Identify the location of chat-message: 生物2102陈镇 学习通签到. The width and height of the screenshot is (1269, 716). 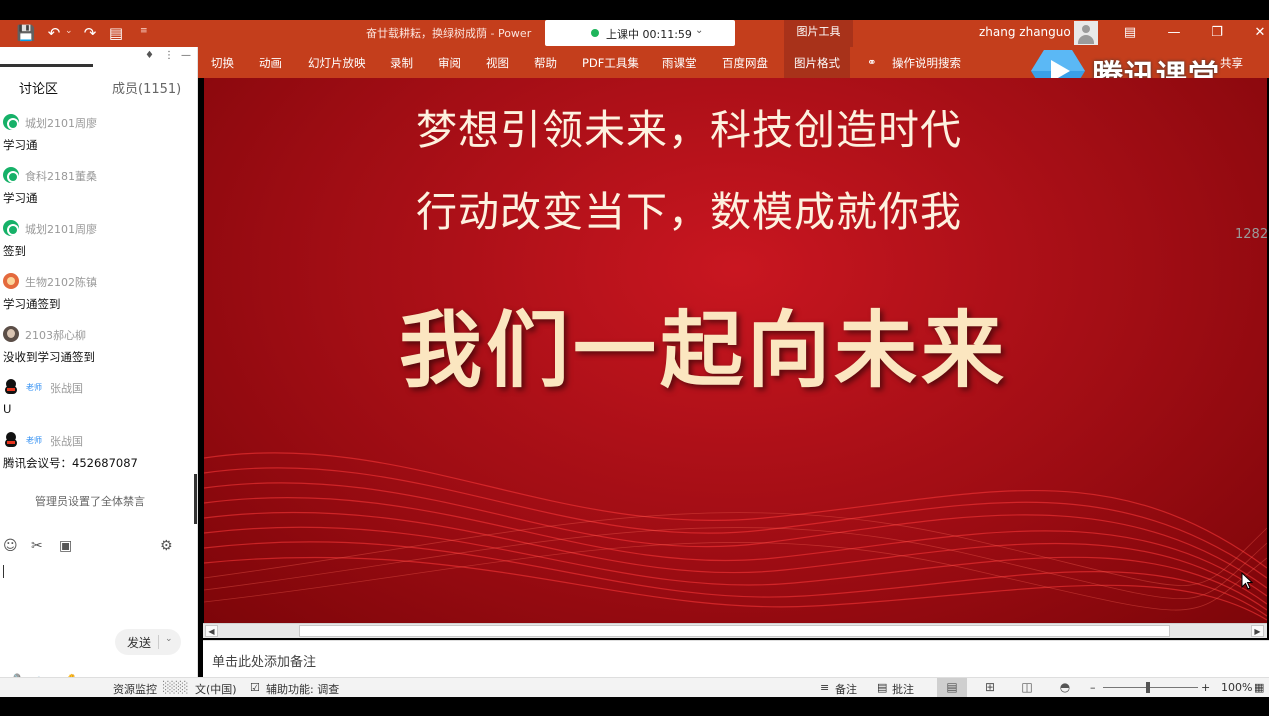
(98, 298).